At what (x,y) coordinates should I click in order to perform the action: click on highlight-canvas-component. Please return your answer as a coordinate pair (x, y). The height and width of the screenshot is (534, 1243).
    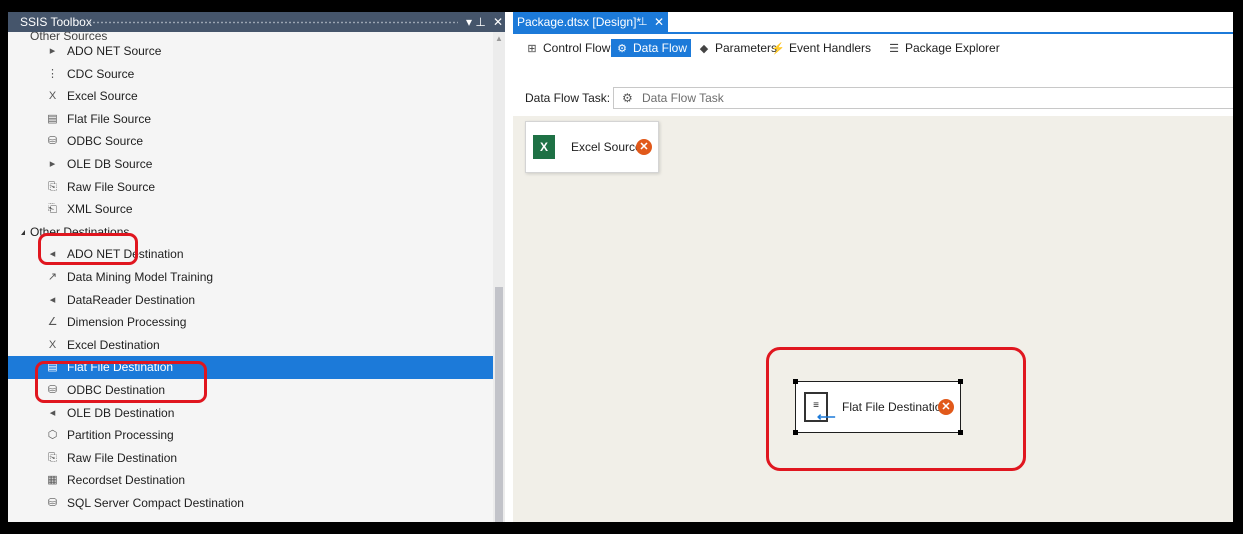
    Looking at the image, I should click on (896, 409).